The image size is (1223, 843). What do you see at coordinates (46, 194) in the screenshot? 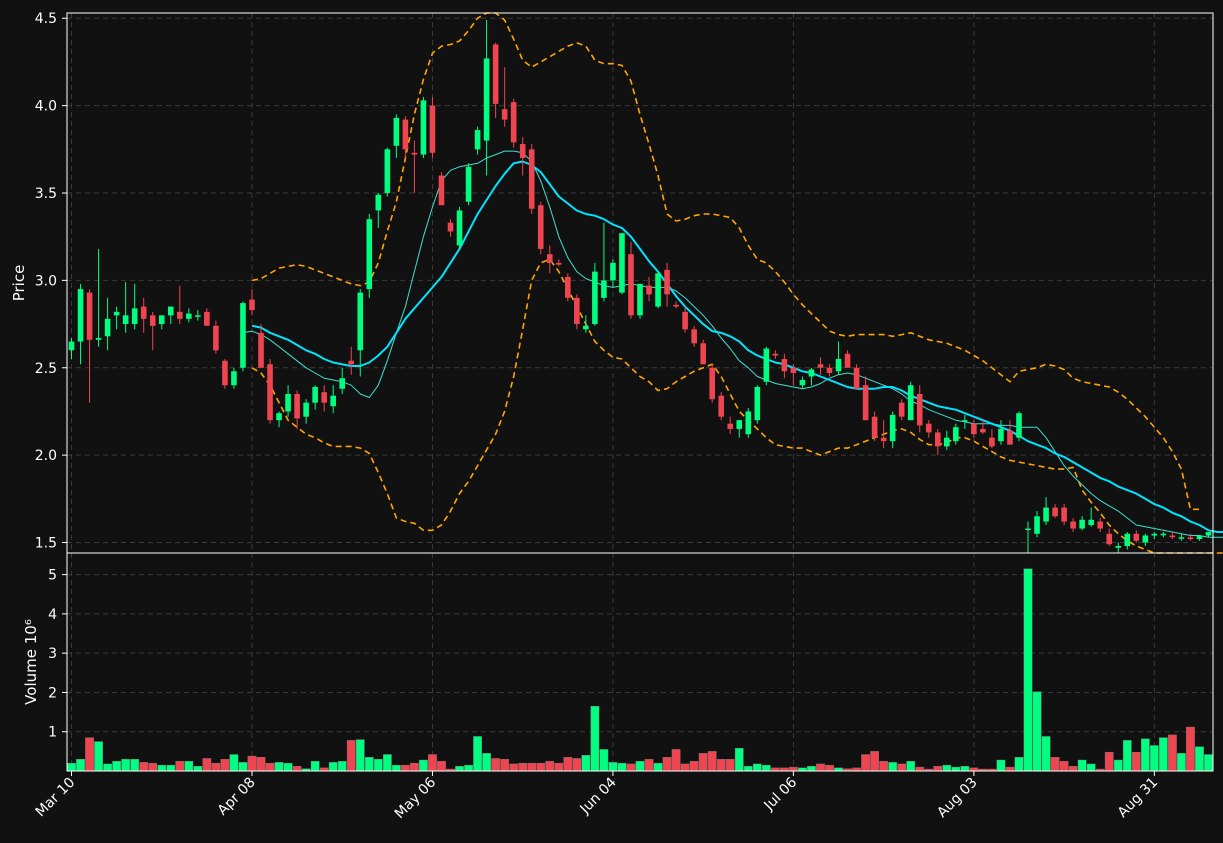
I see `price-tick-label: 3.5` at bounding box center [46, 194].